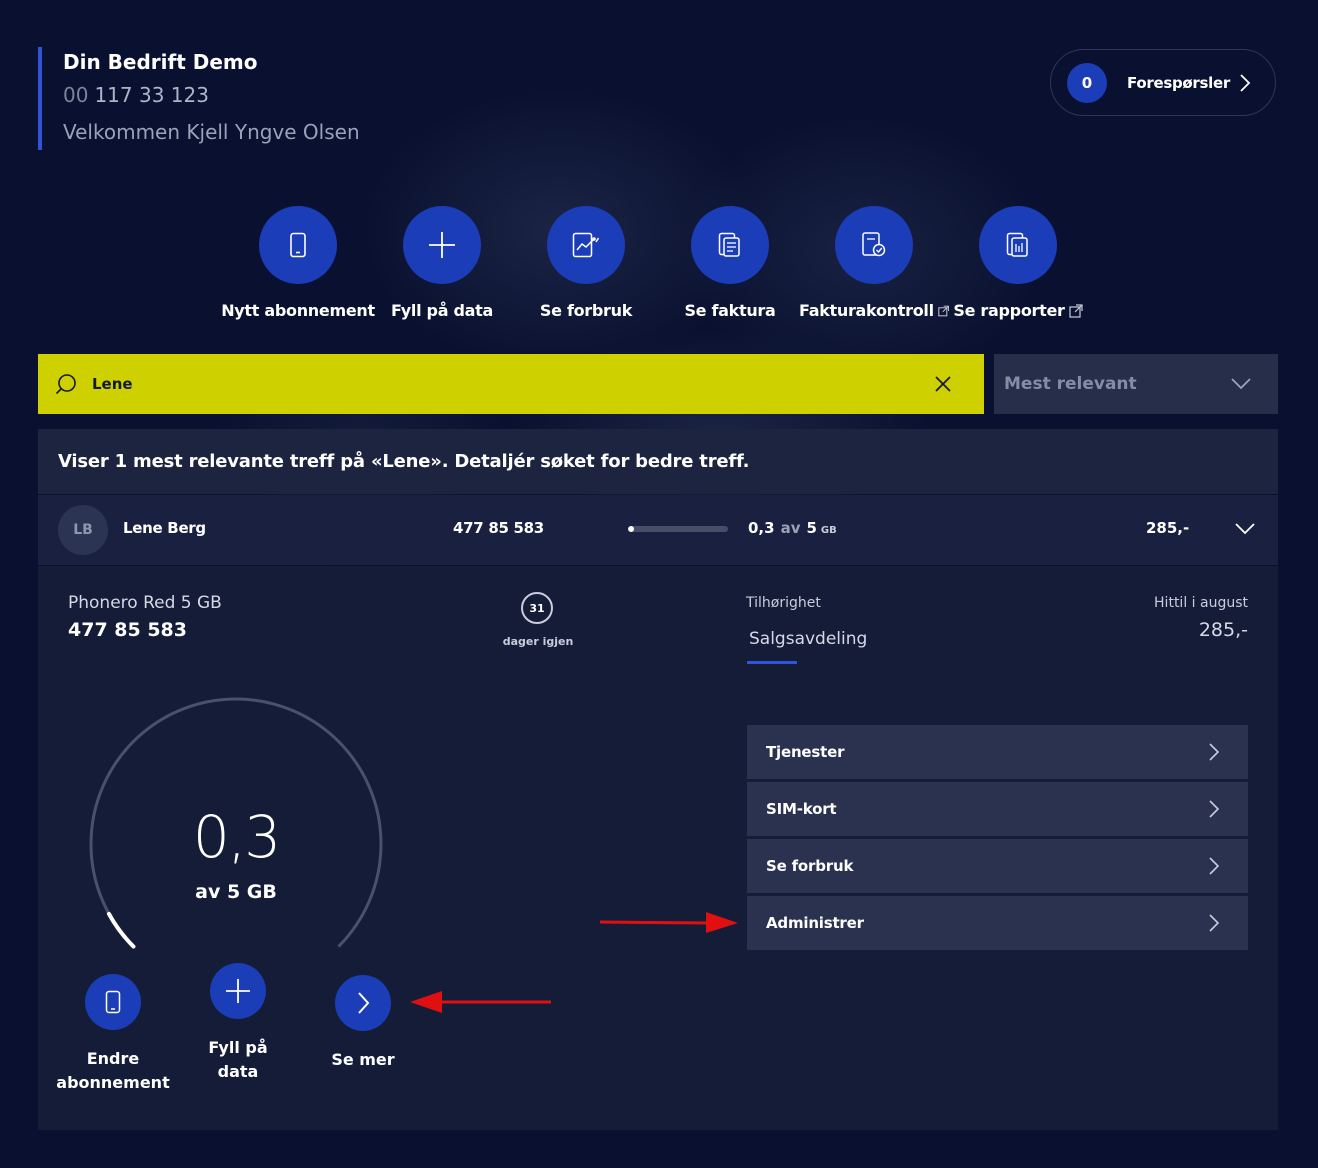  I want to click on usage-progress-bar, so click(678, 529).